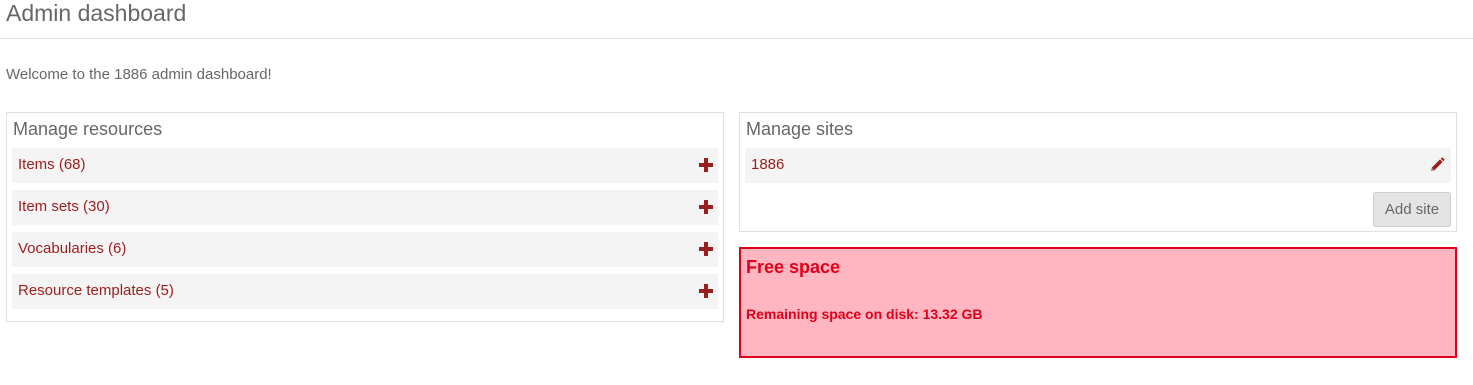  I want to click on resource-row-item-sets: Item sets (30), so click(365, 207).